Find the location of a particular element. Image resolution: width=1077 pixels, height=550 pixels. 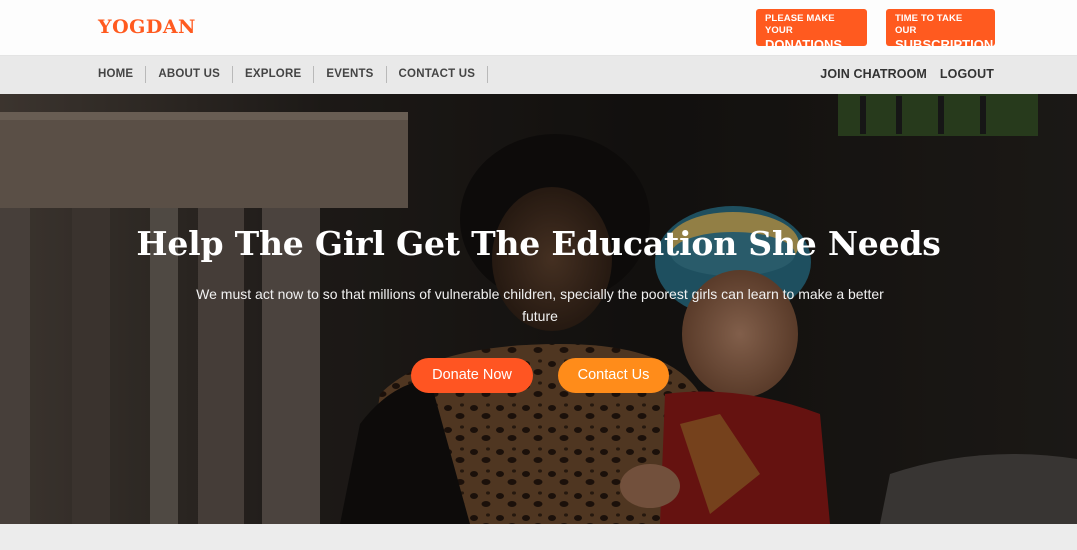

join-chatroom-link: JOIN CHATROOM is located at coordinates (873, 74).